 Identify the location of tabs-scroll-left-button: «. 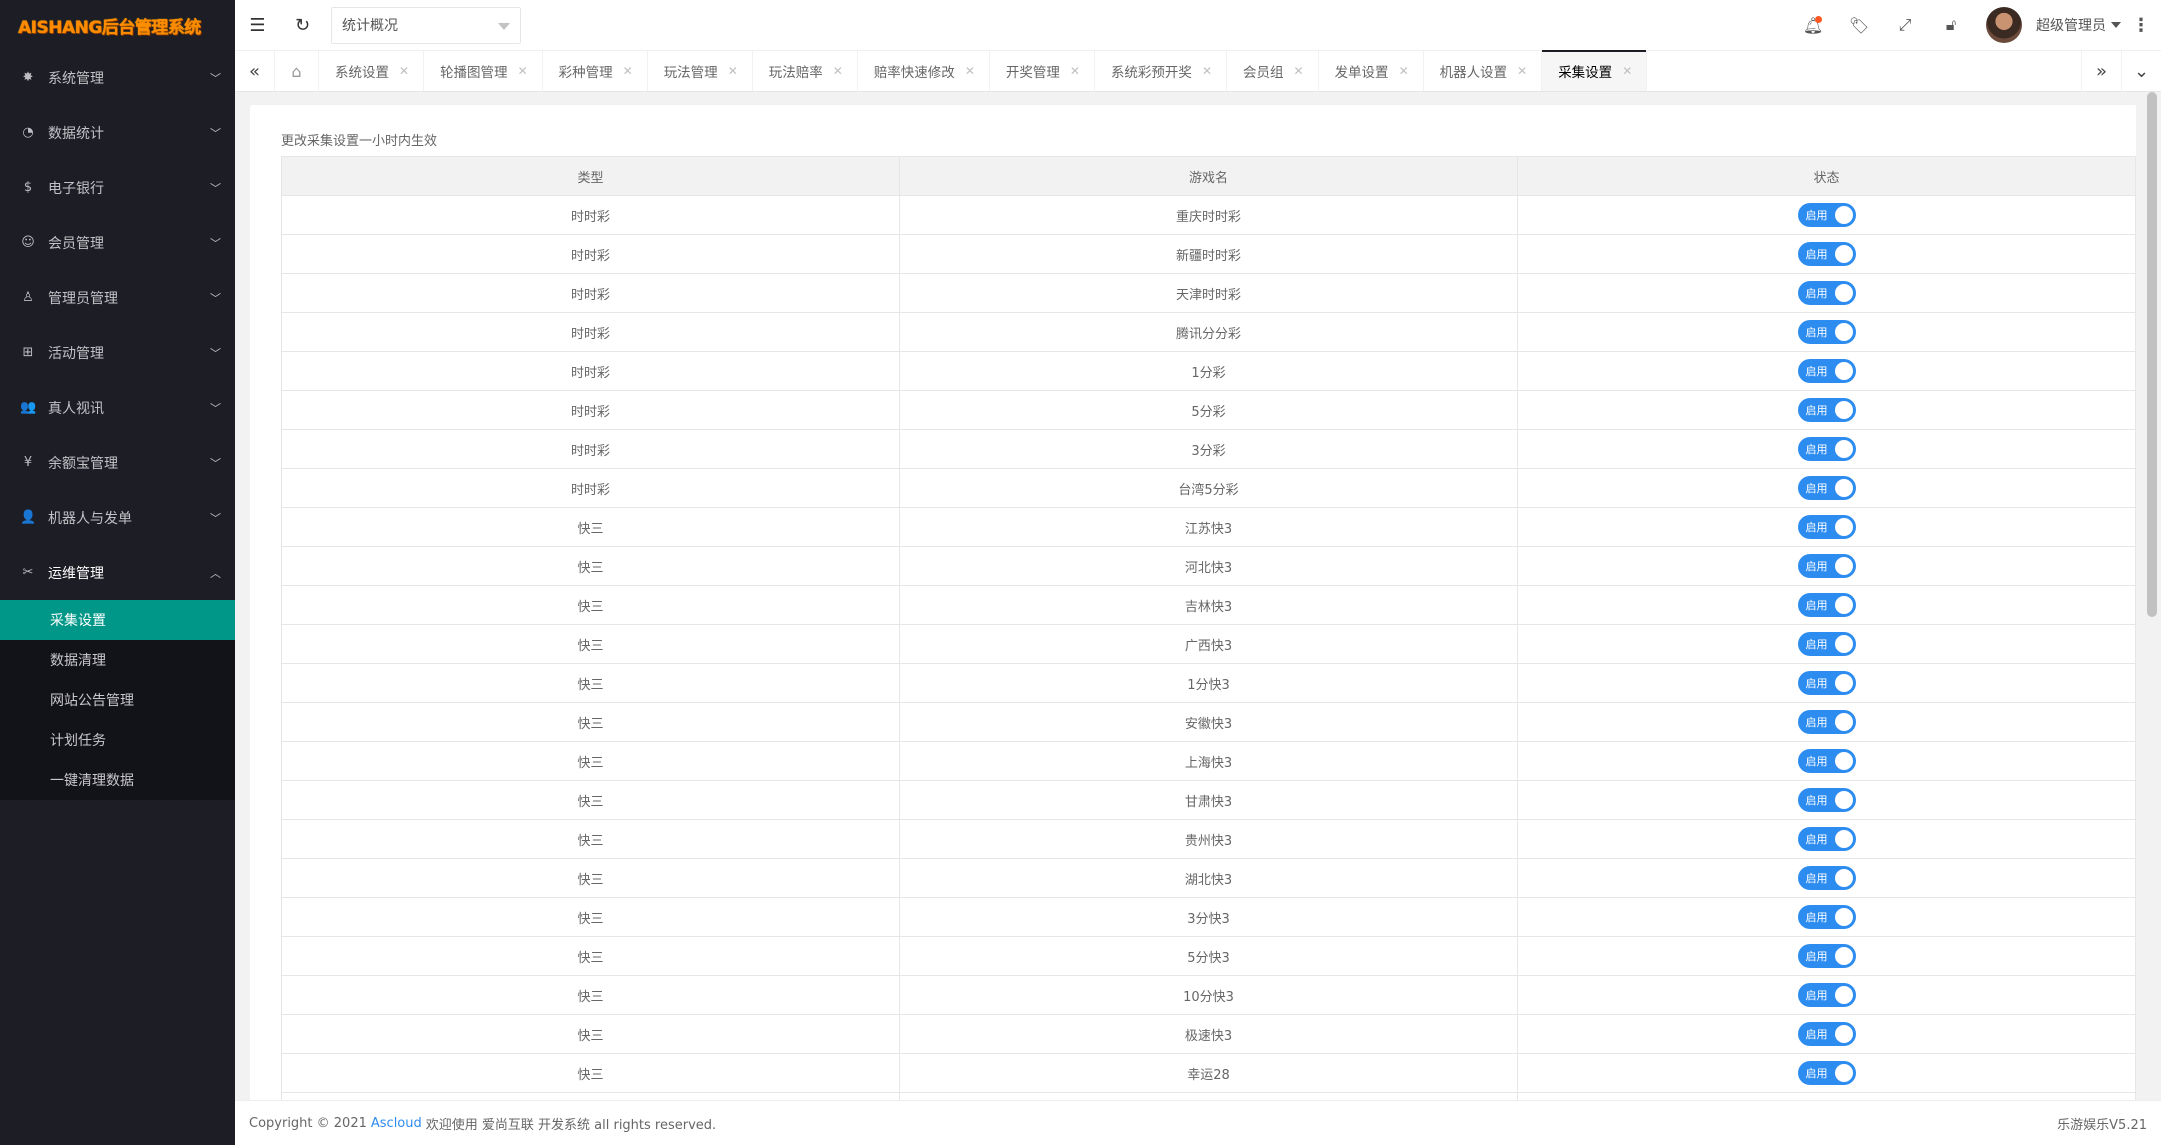
(255, 71).